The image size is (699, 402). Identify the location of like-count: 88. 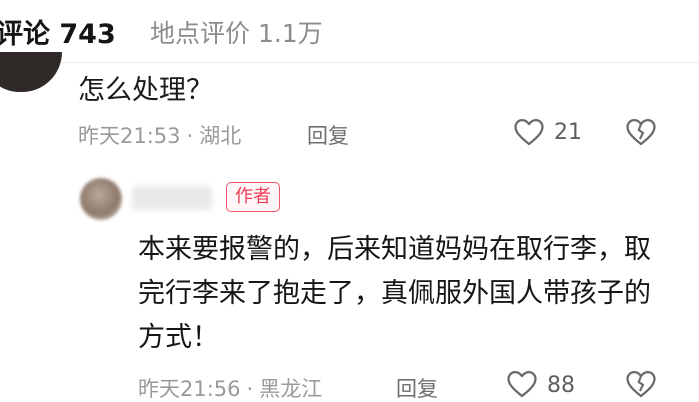
(561, 385).